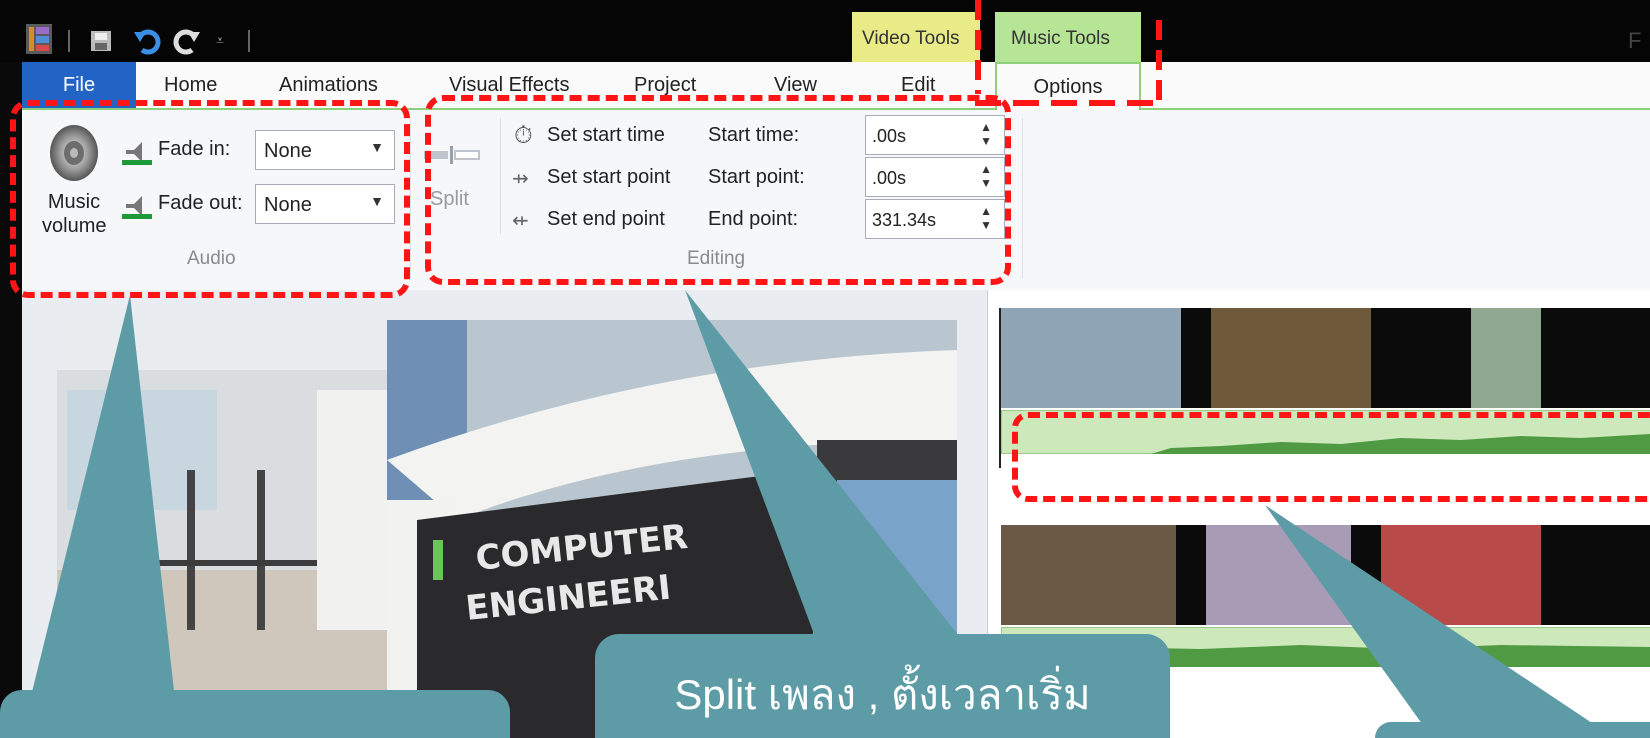 This screenshot has width=1650, height=738. Describe the element at coordinates (255, 714) in the screenshot. I see `callout-audio` at that location.